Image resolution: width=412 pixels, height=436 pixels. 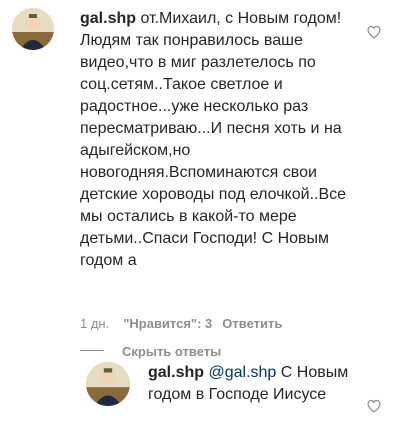 I want to click on hide-replies-button: Скрыть ответы, so click(x=150, y=352).